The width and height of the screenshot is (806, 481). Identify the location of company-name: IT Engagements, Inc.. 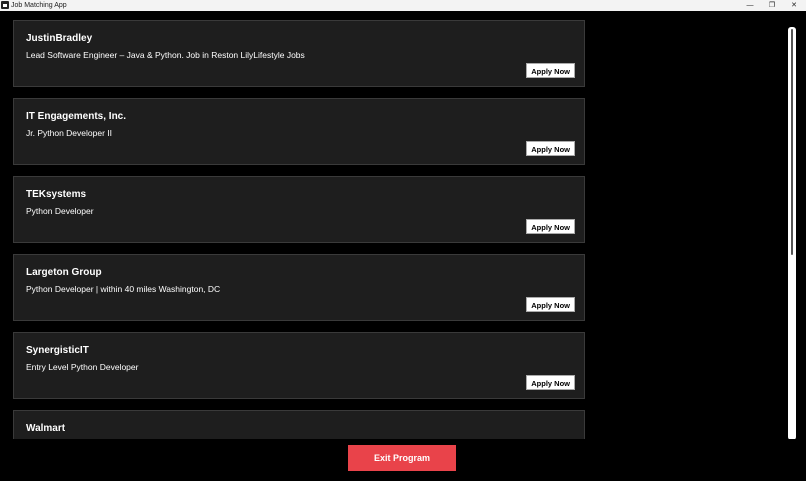
(76, 116).